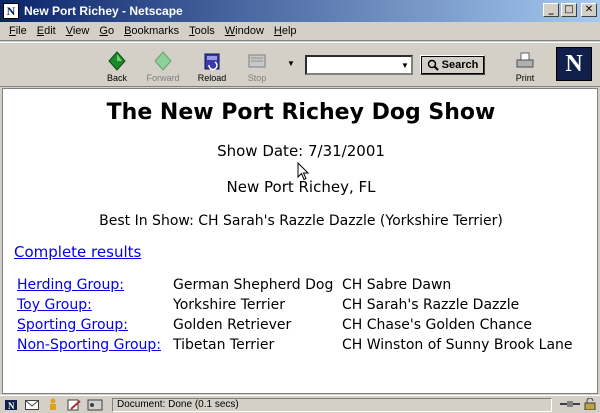 This screenshot has width=600, height=413. I want to click on complete-results-link: Complete results, so click(77, 252).